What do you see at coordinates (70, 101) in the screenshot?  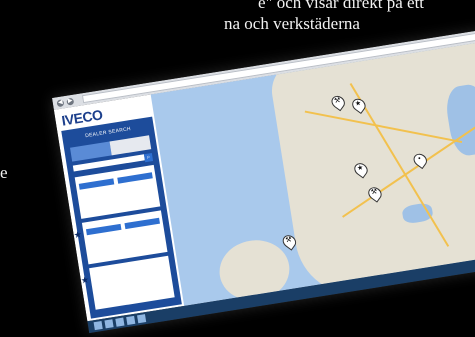 I see `forward-button: ▶` at bounding box center [70, 101].